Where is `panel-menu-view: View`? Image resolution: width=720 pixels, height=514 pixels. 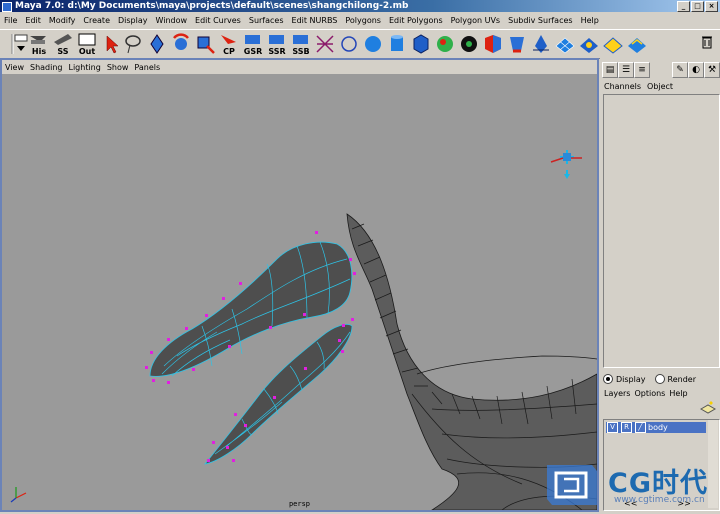
panel-menu-view: View is located at coordinates (14, 68).